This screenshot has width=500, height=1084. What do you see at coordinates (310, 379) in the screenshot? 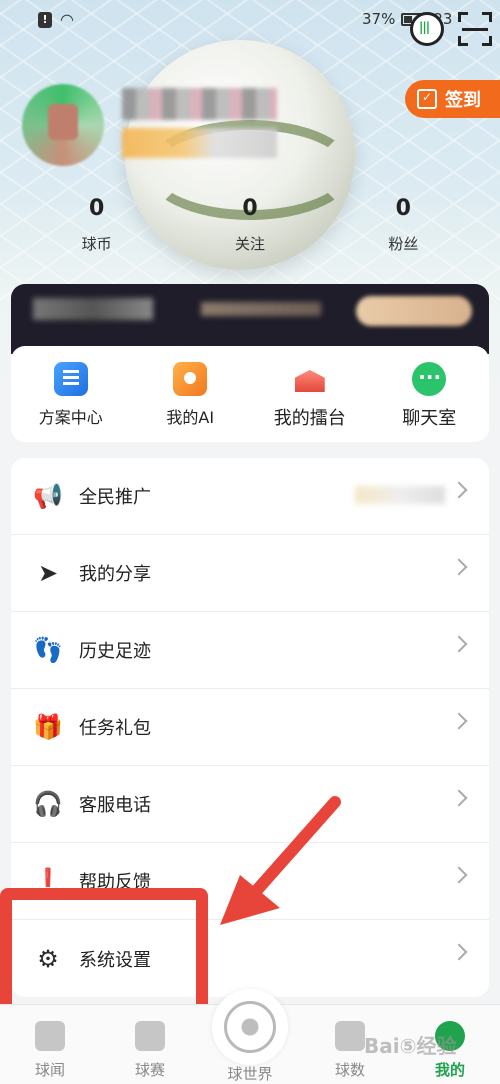
I see `arena-icon` at bounding box center [310, 379].